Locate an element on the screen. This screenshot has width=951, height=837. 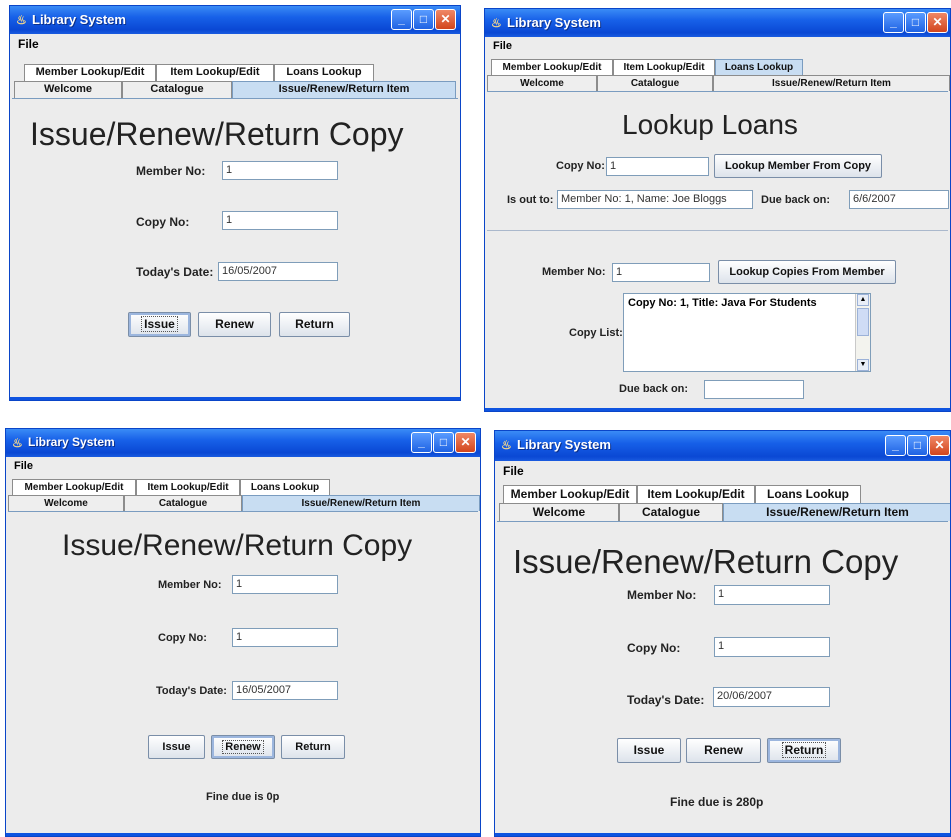
java-app-icon: ♨ is located at coordinates (17, 443).